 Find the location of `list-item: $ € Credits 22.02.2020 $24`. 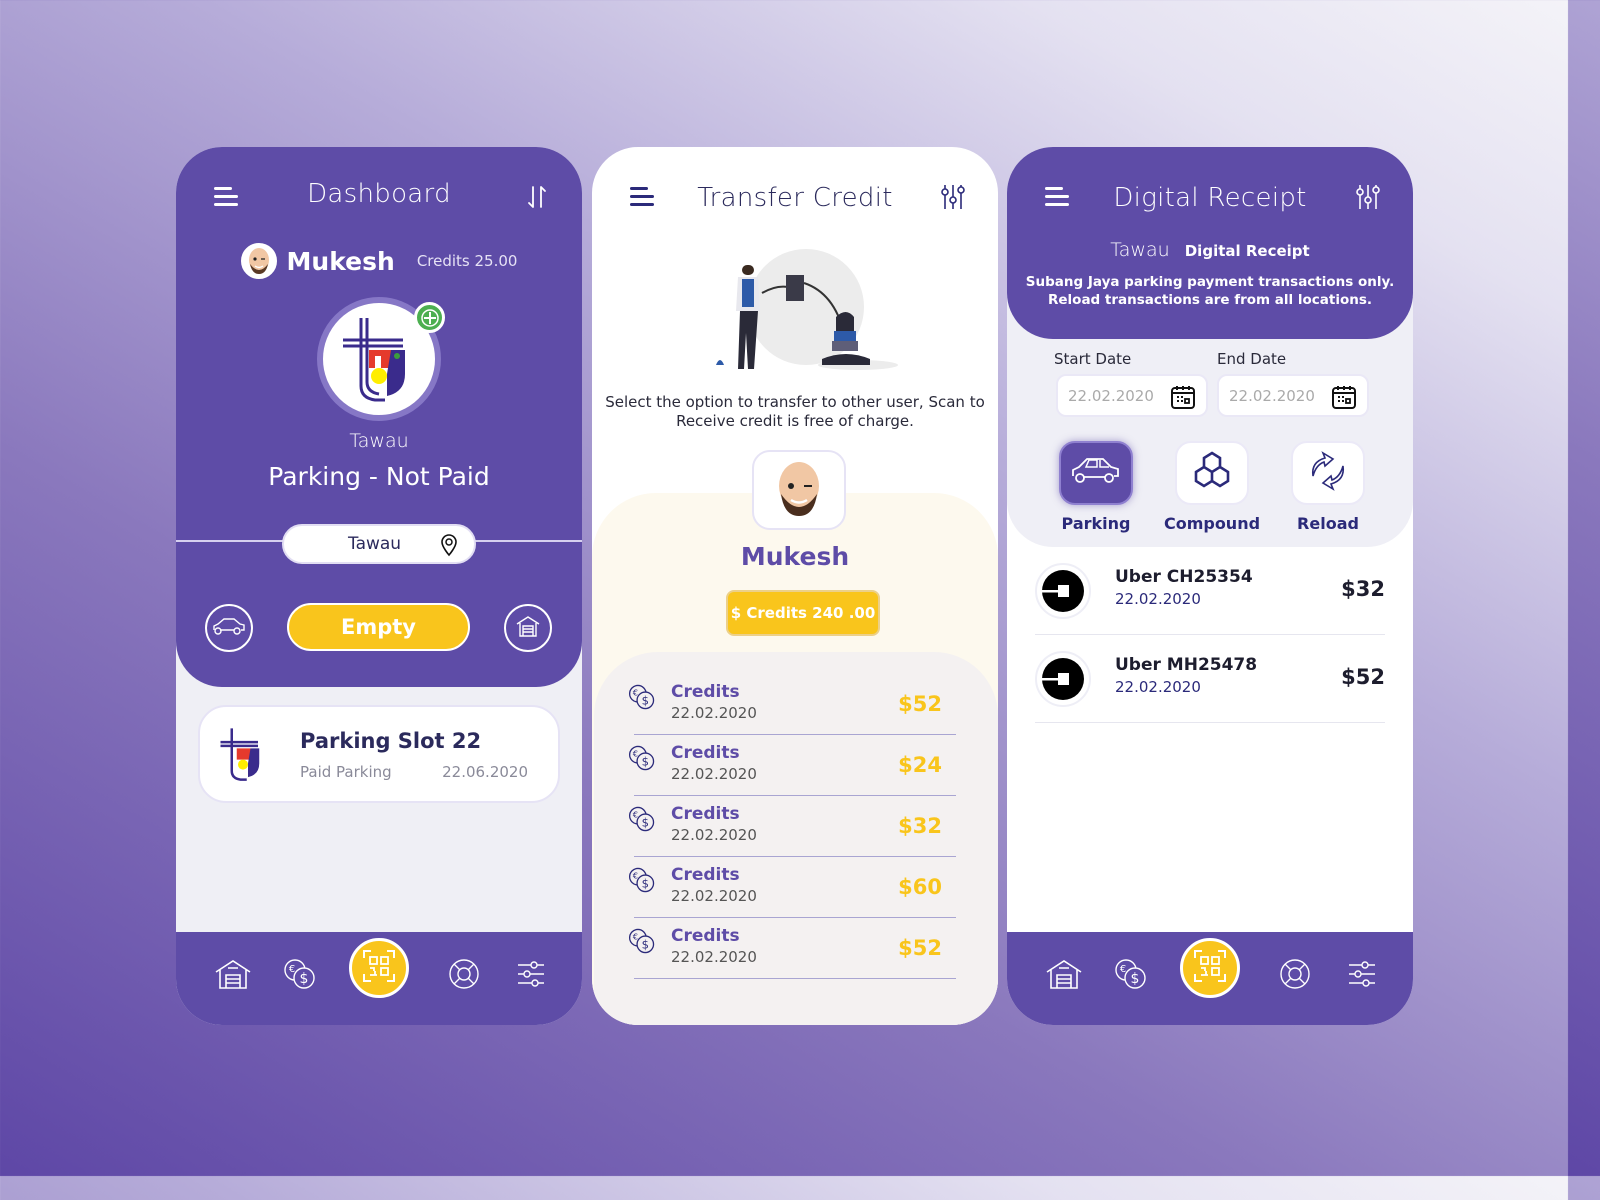

list-item: $ € Credits 22.02.2020 $24 is located at coordinates (792, 765).